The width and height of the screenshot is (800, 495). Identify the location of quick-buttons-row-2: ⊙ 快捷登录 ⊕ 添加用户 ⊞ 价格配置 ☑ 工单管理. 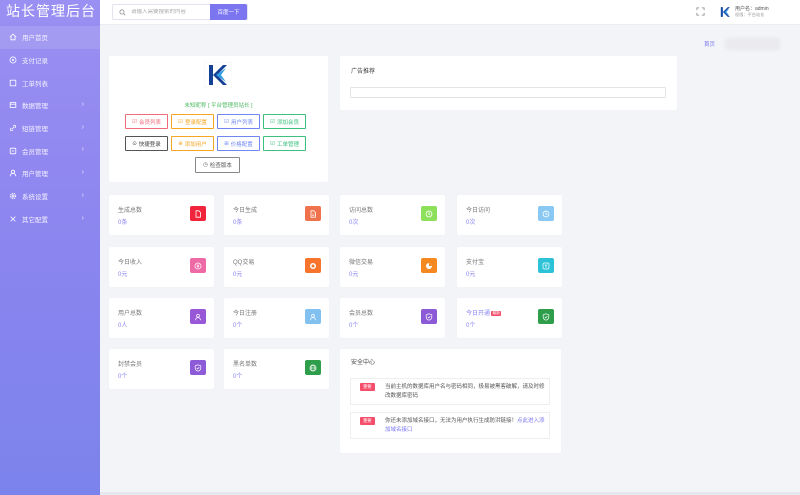
(217, 143).